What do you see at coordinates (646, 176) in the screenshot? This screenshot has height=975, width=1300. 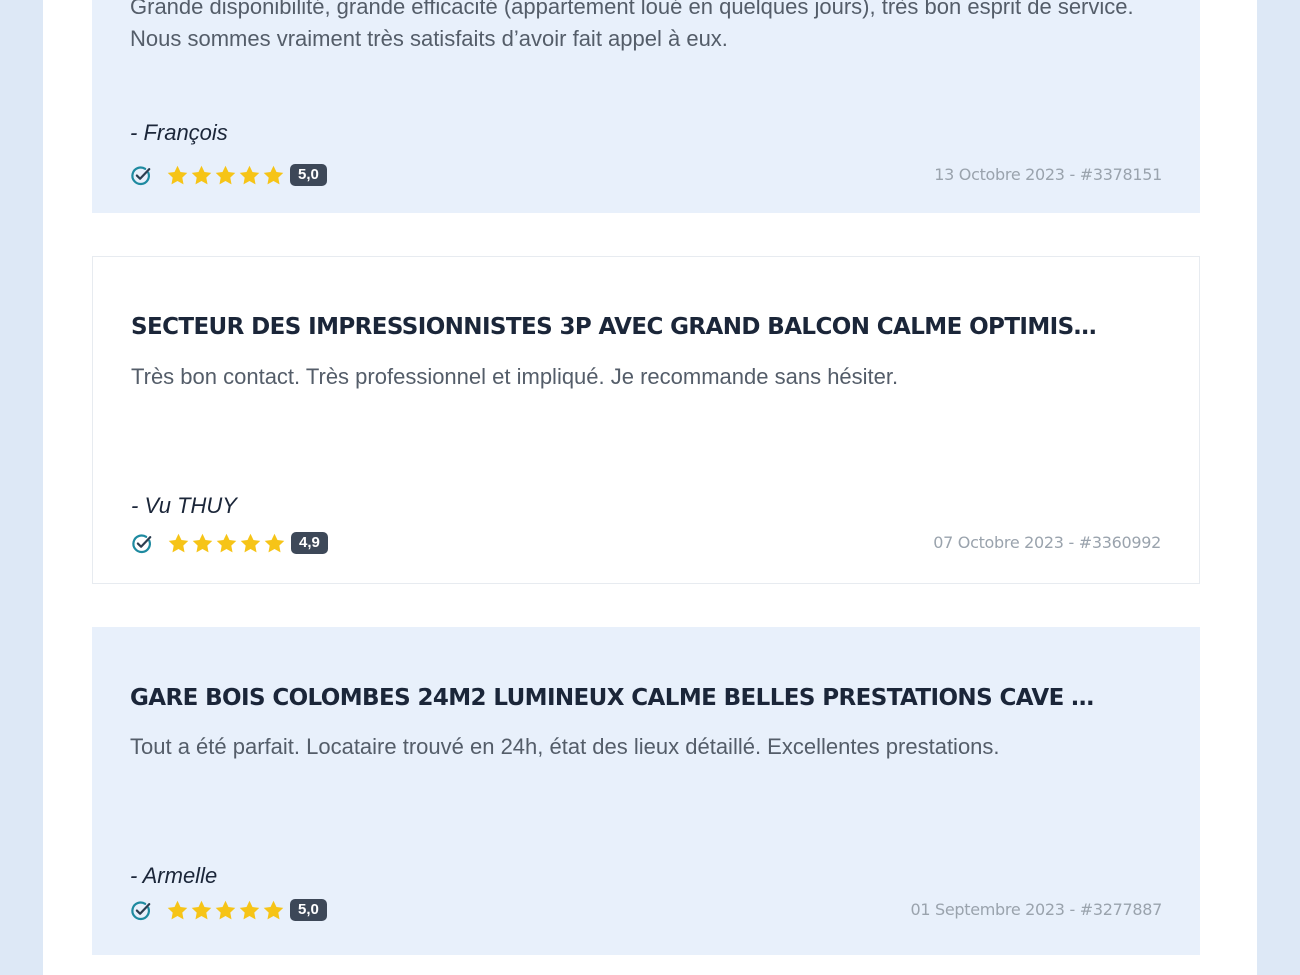 I see `review-meta-row: 5,0 13 Octobre 2023 - #3378151` at bounding box center [646, 176].